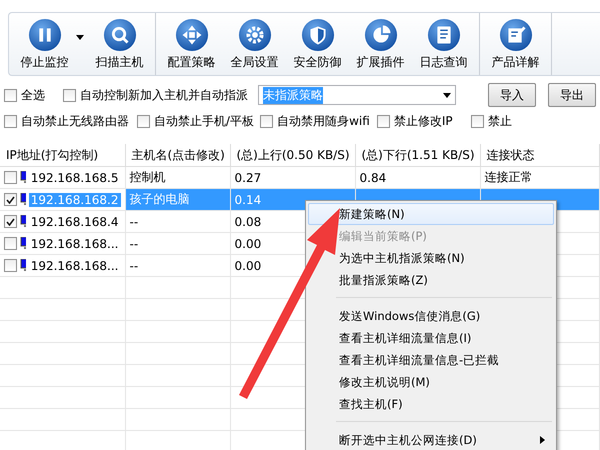 This screenshot has height=450, width=600. I want to click on column-header: 连接状态, so click(540, 155).